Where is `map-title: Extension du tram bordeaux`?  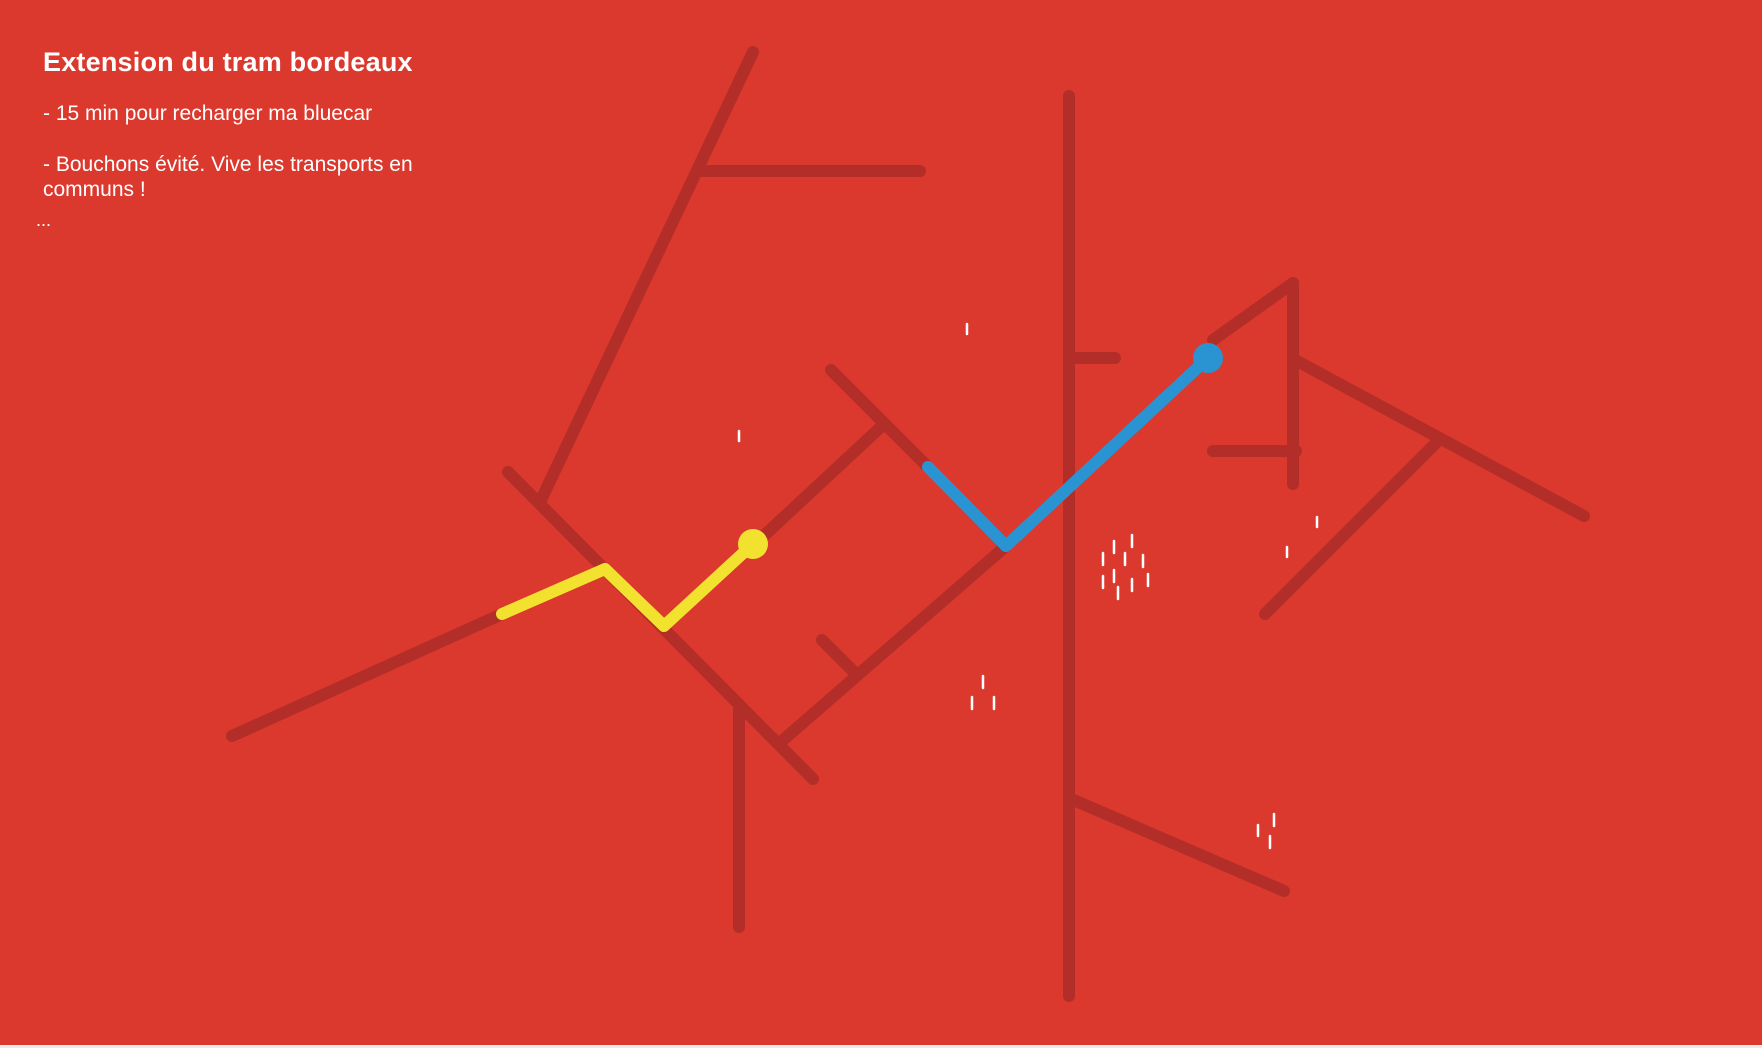 map-title: Extension du tram bordeaux is located at coordinates (228, 62).